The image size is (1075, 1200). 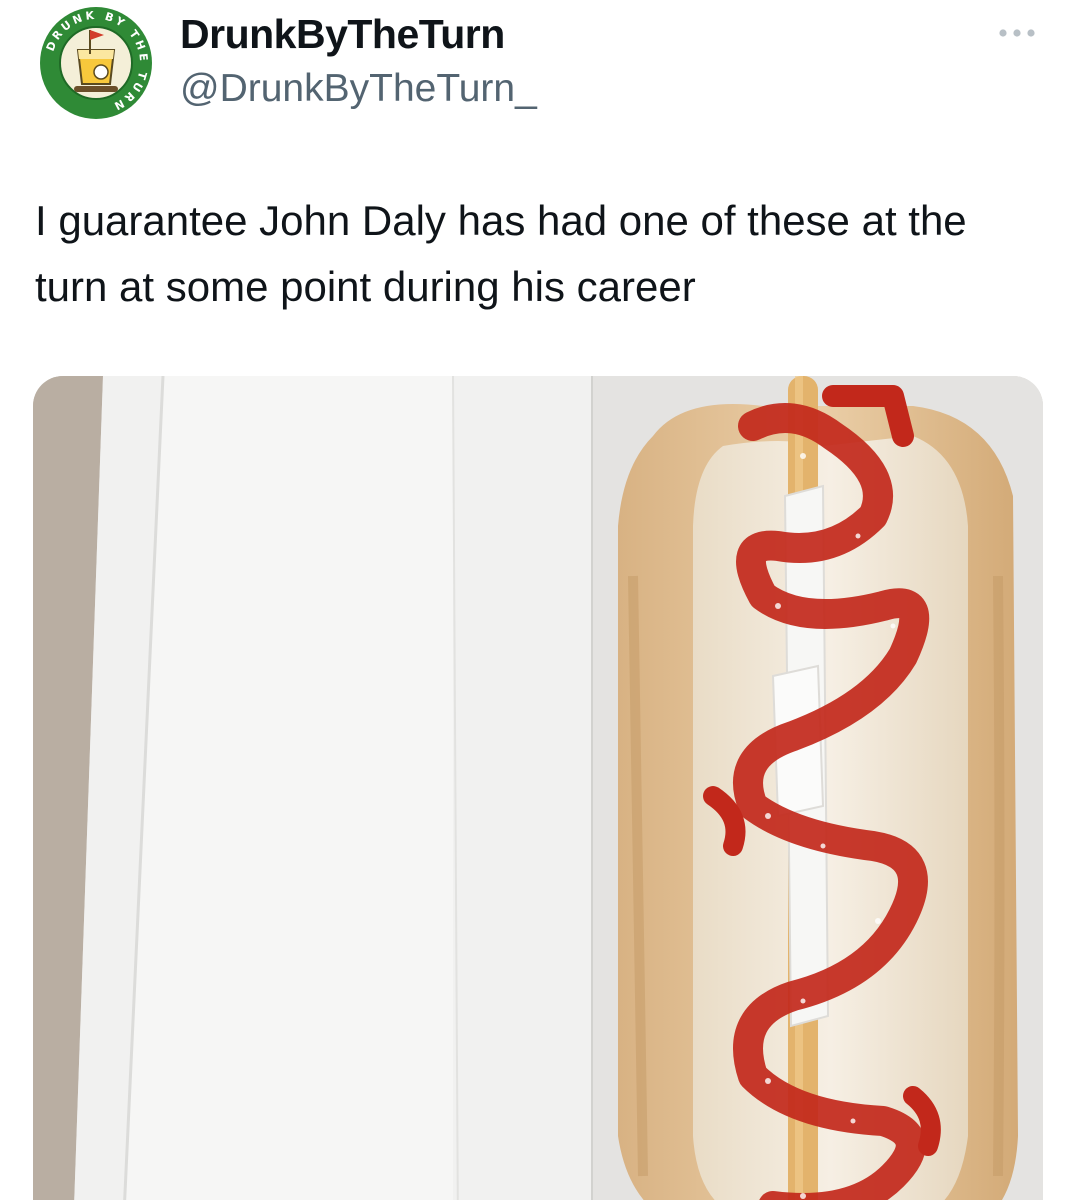 I want to click on author-handle: @DrunkByTheTurn_, so click(x=358, y=89).